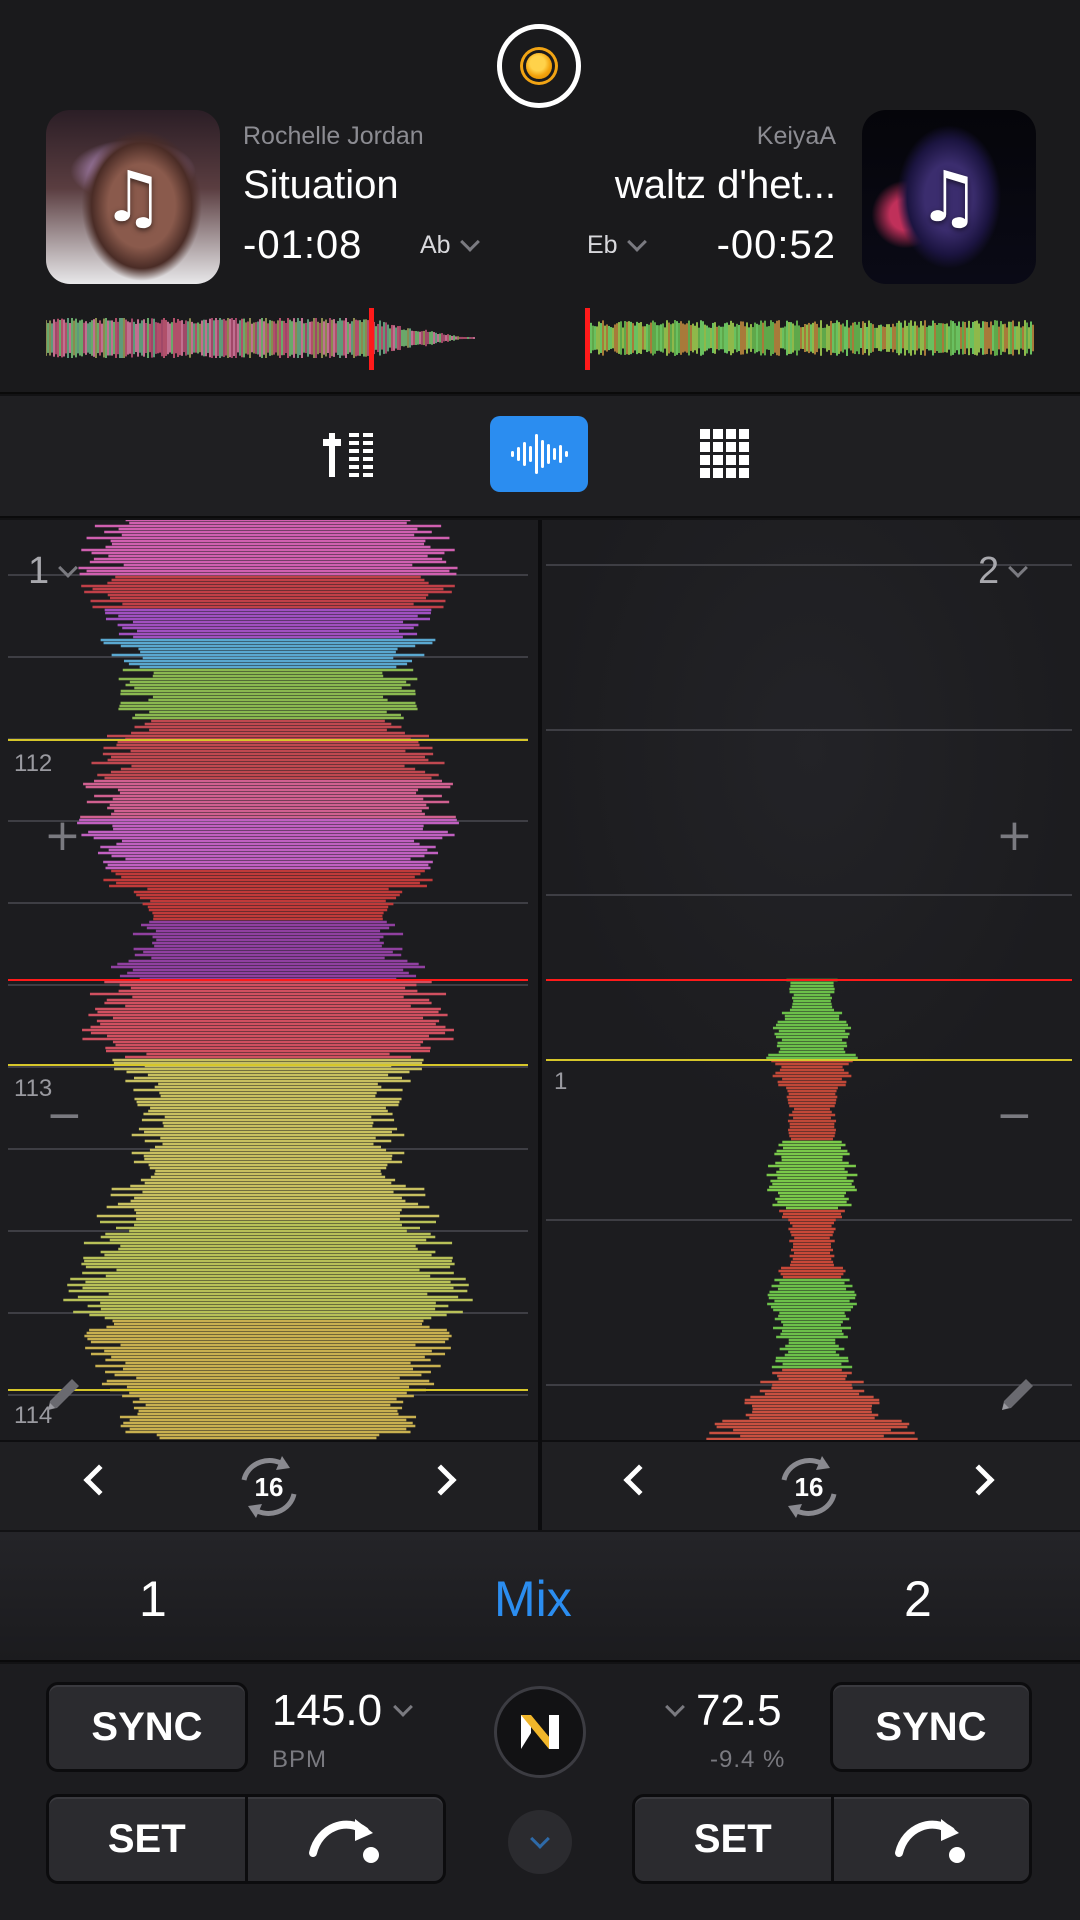  Describe the element at coordinates (639, 1480) in the screenshot. I see `deck2-beat-jump-back-button` at that location.